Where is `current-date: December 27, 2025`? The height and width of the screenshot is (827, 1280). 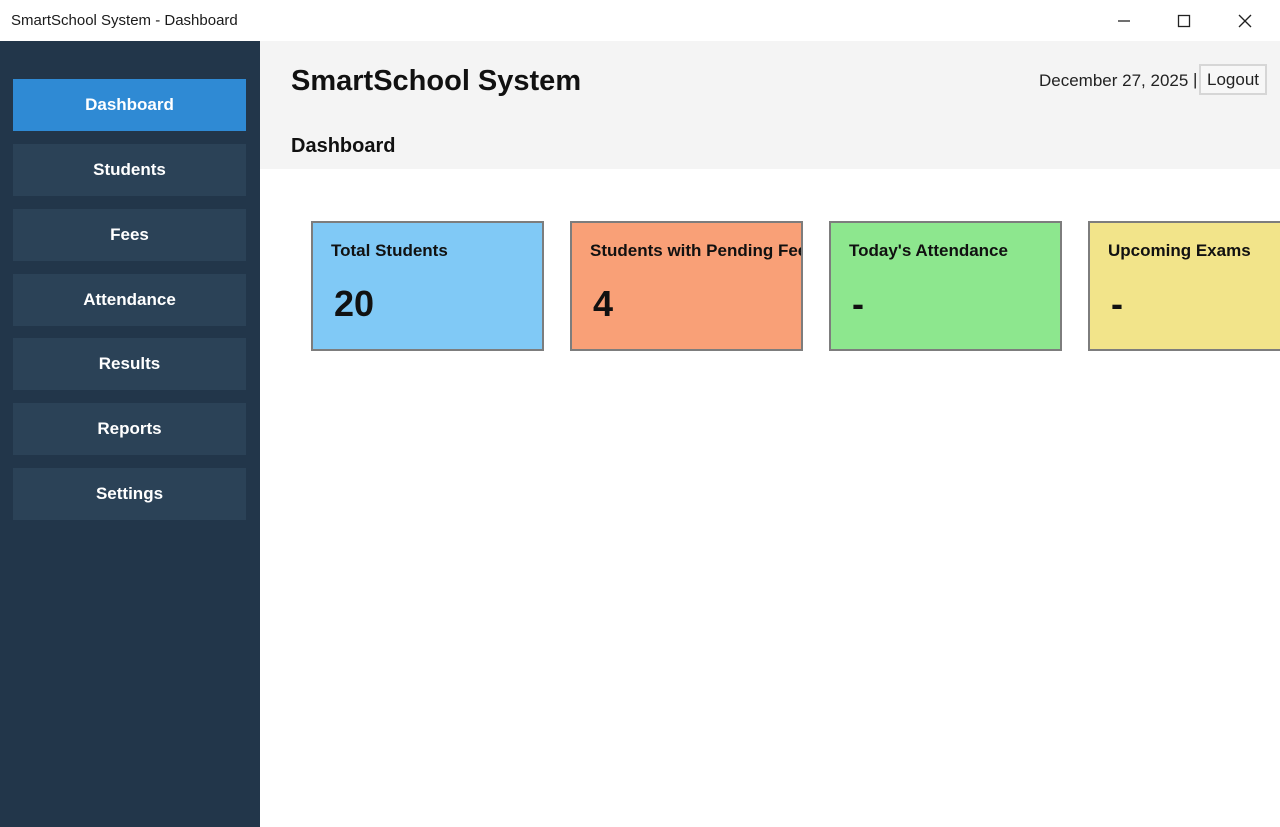
current-date: December 27, 2025 is located at coordinates (1114, 80).